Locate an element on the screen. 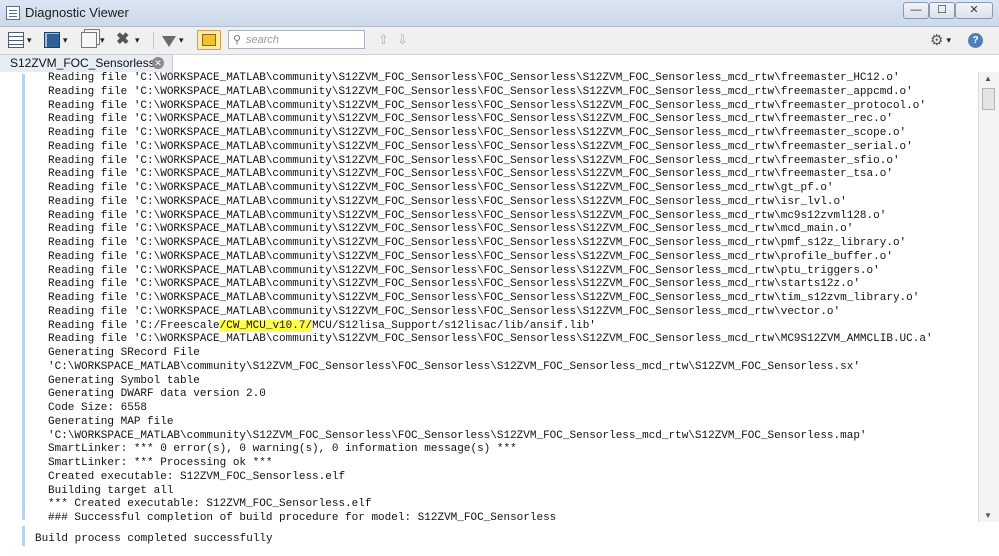 This screenshot has width=999, height=556. help-button: ? is located at coordinates (975, 40).